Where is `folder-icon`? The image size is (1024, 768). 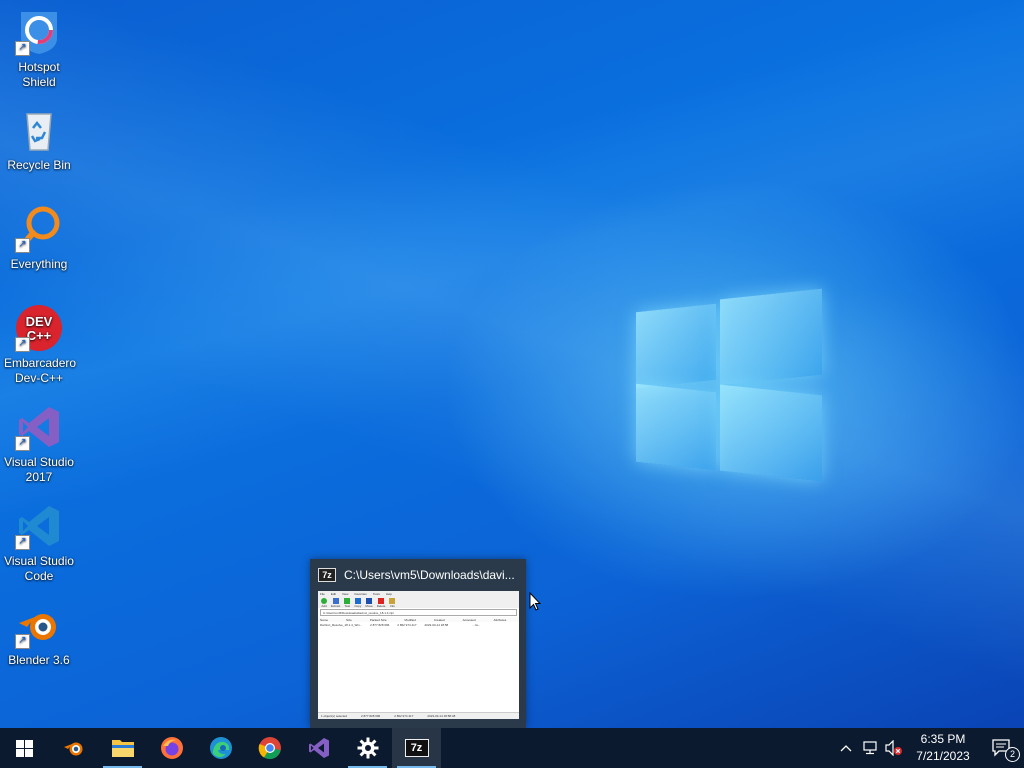
folder-icon is located at coordinates (122, 748).